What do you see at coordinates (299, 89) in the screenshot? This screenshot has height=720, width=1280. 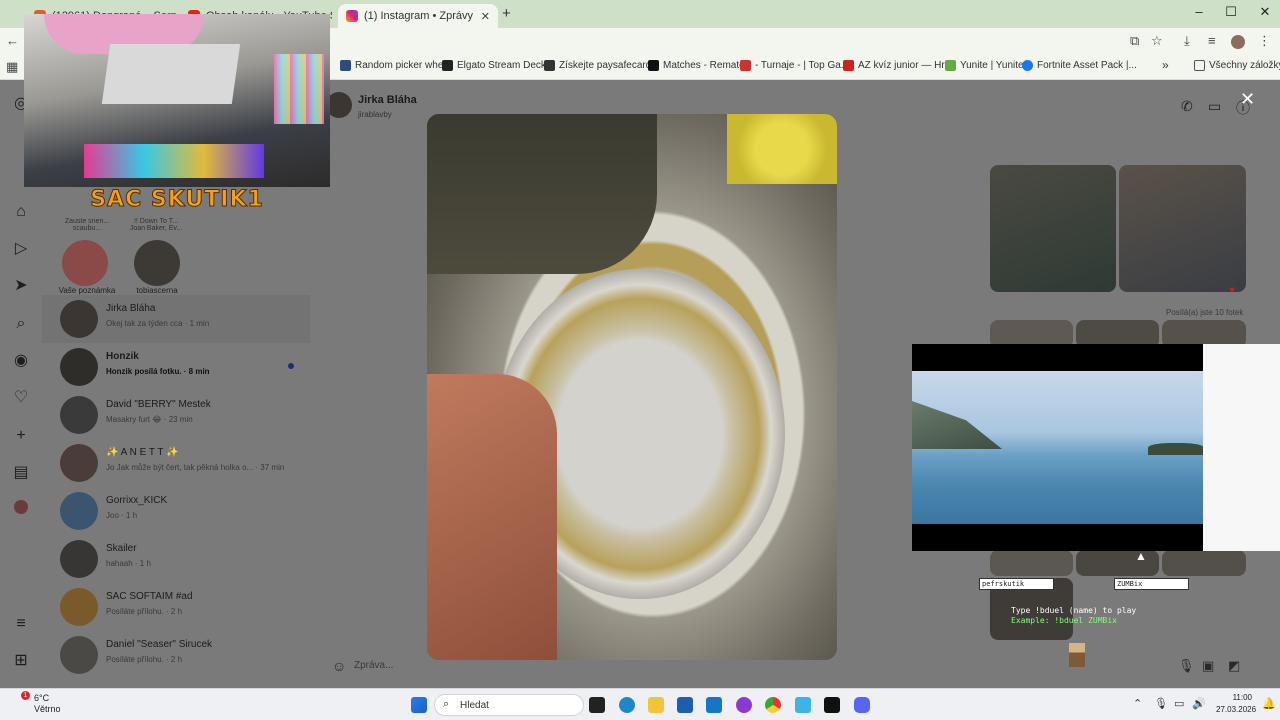 I see `webcam-stream-deck` at bounding box center [299, 89].